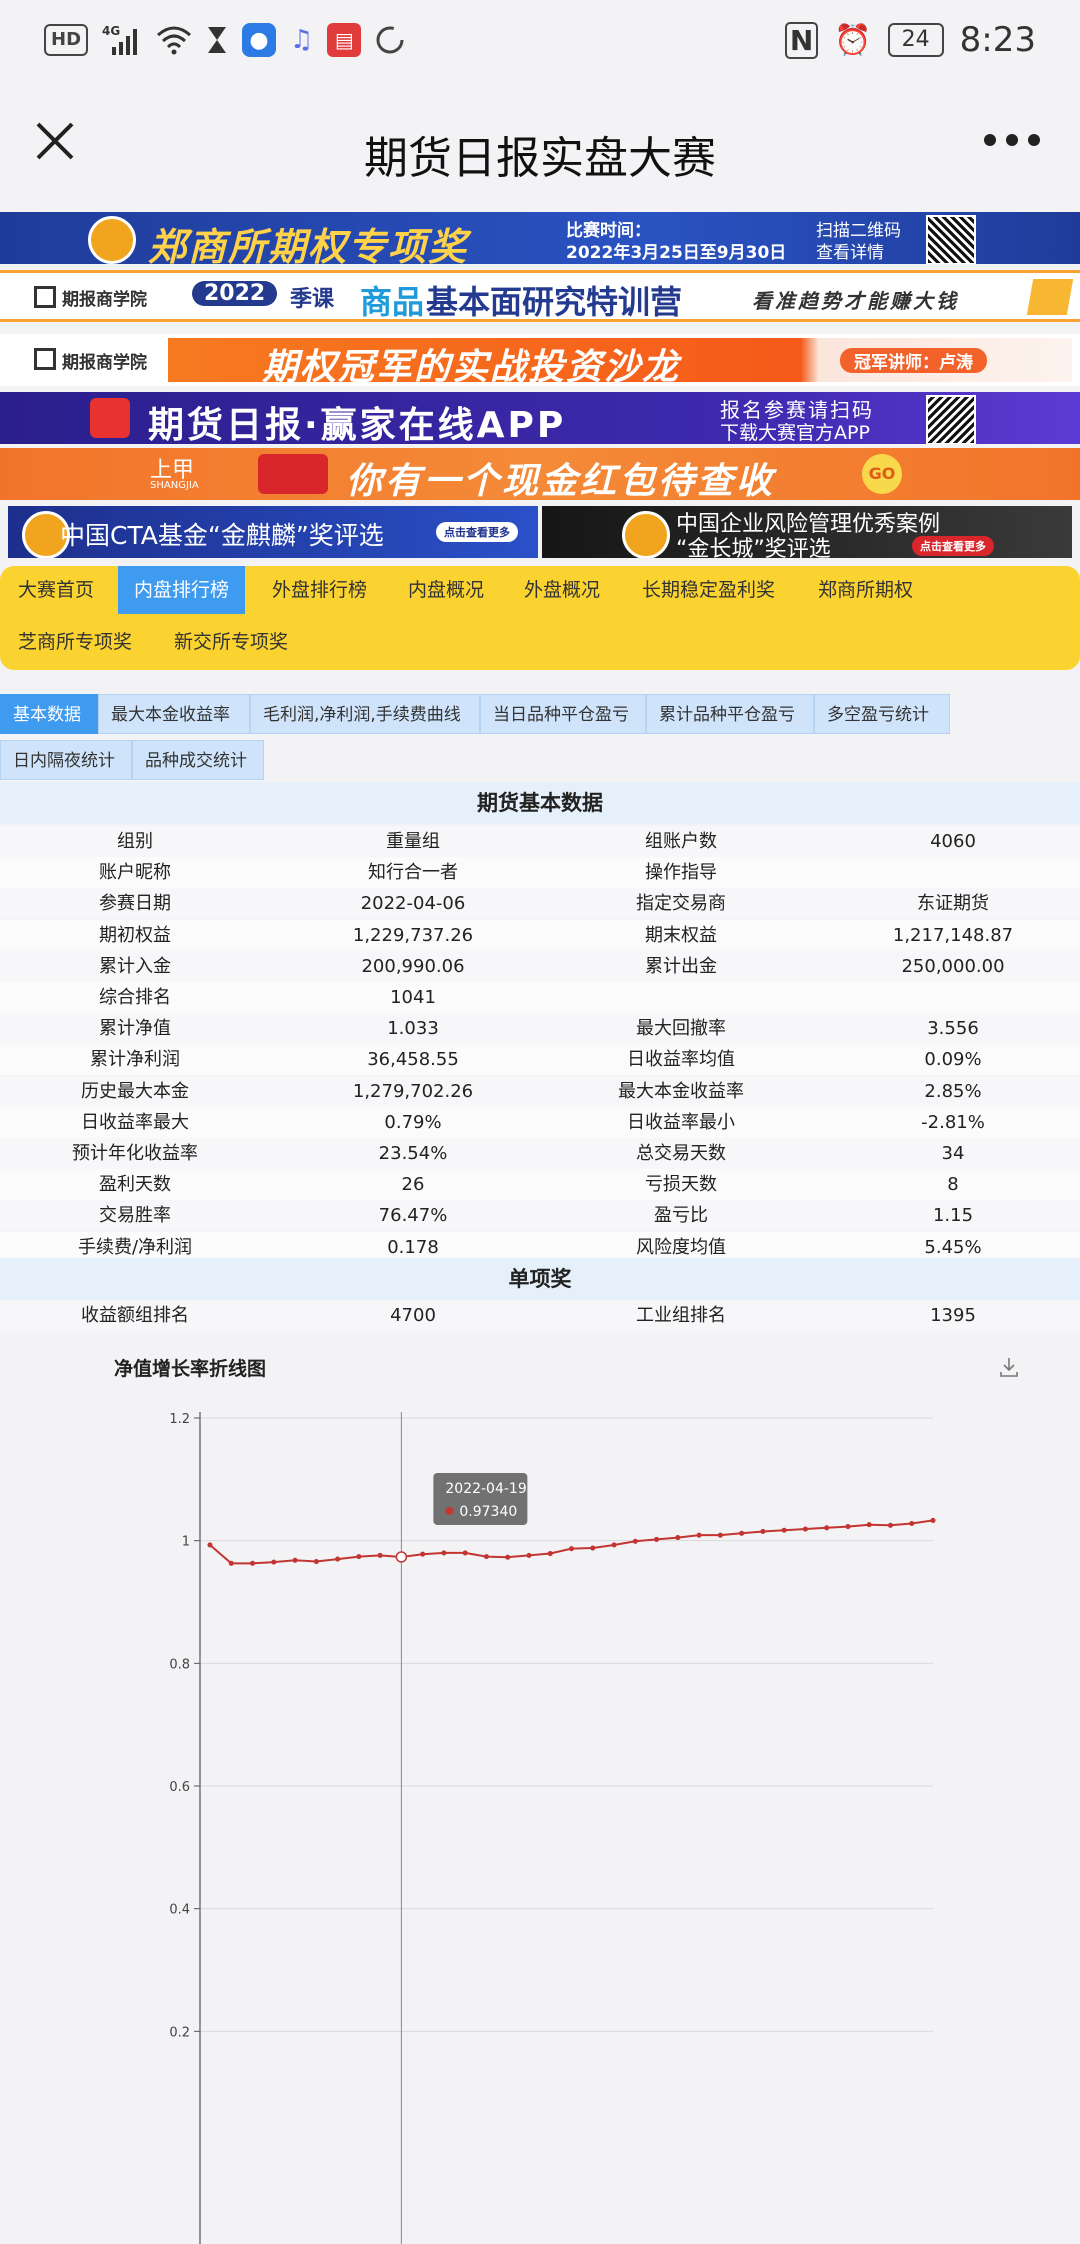 This screenshot has width=1080, height=2244. Describe the element at coordinates (135, 997) in the screenshot. I see `table-cell: 综合排名` at that location.